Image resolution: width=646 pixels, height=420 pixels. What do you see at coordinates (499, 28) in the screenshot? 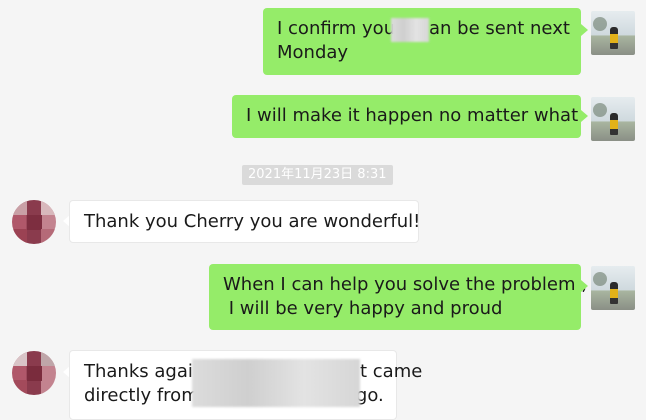
I see `message-text: an be sent next` at bounding box center [499, 28].